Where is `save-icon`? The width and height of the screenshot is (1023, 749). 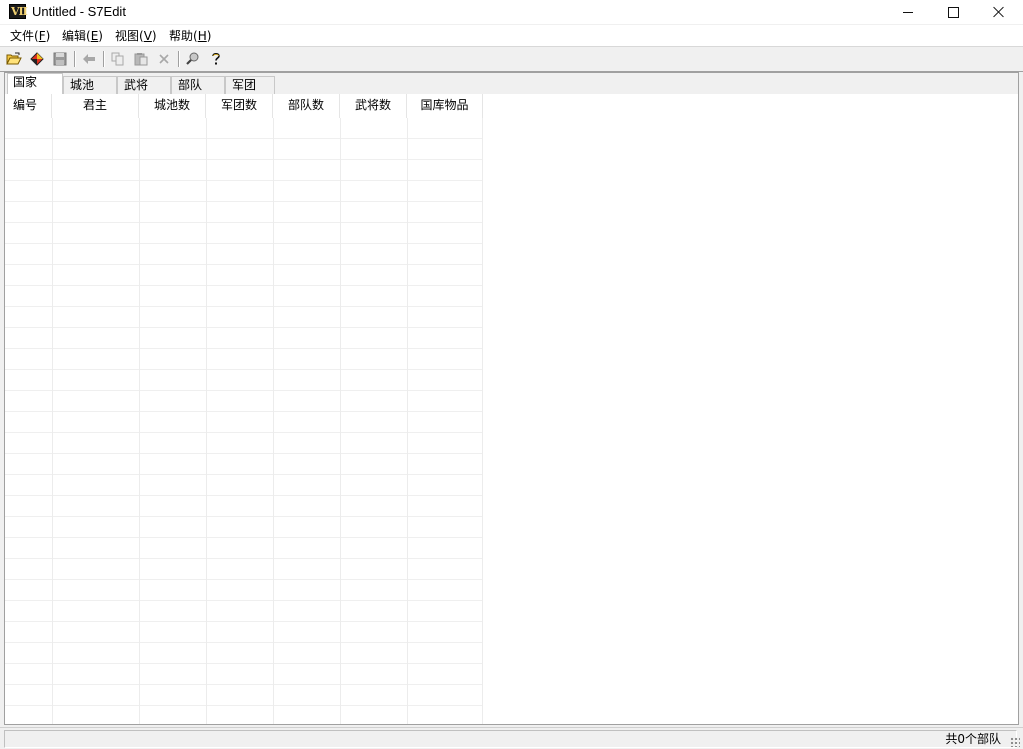 save-icon is located at coordinates (60, 59).